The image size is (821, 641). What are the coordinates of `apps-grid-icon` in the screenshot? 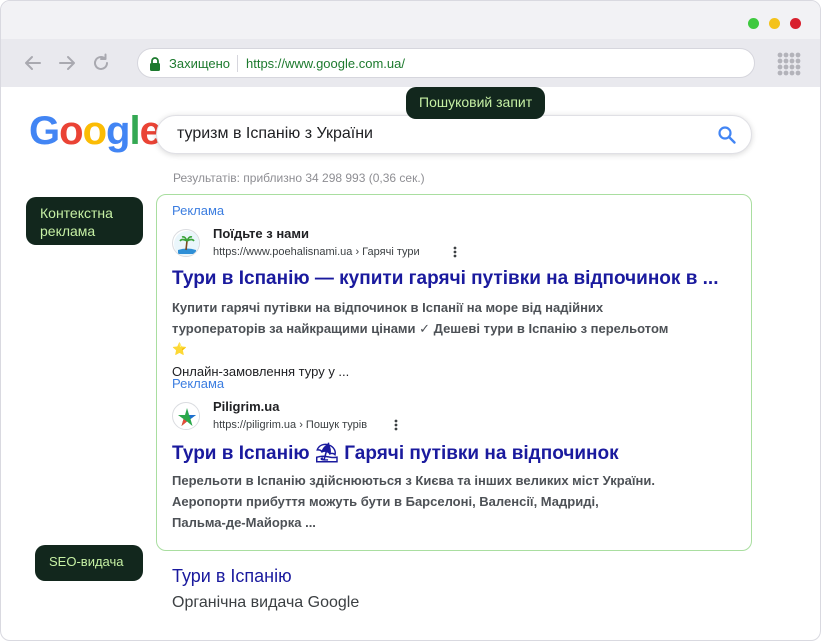 It's located at (789, 64).